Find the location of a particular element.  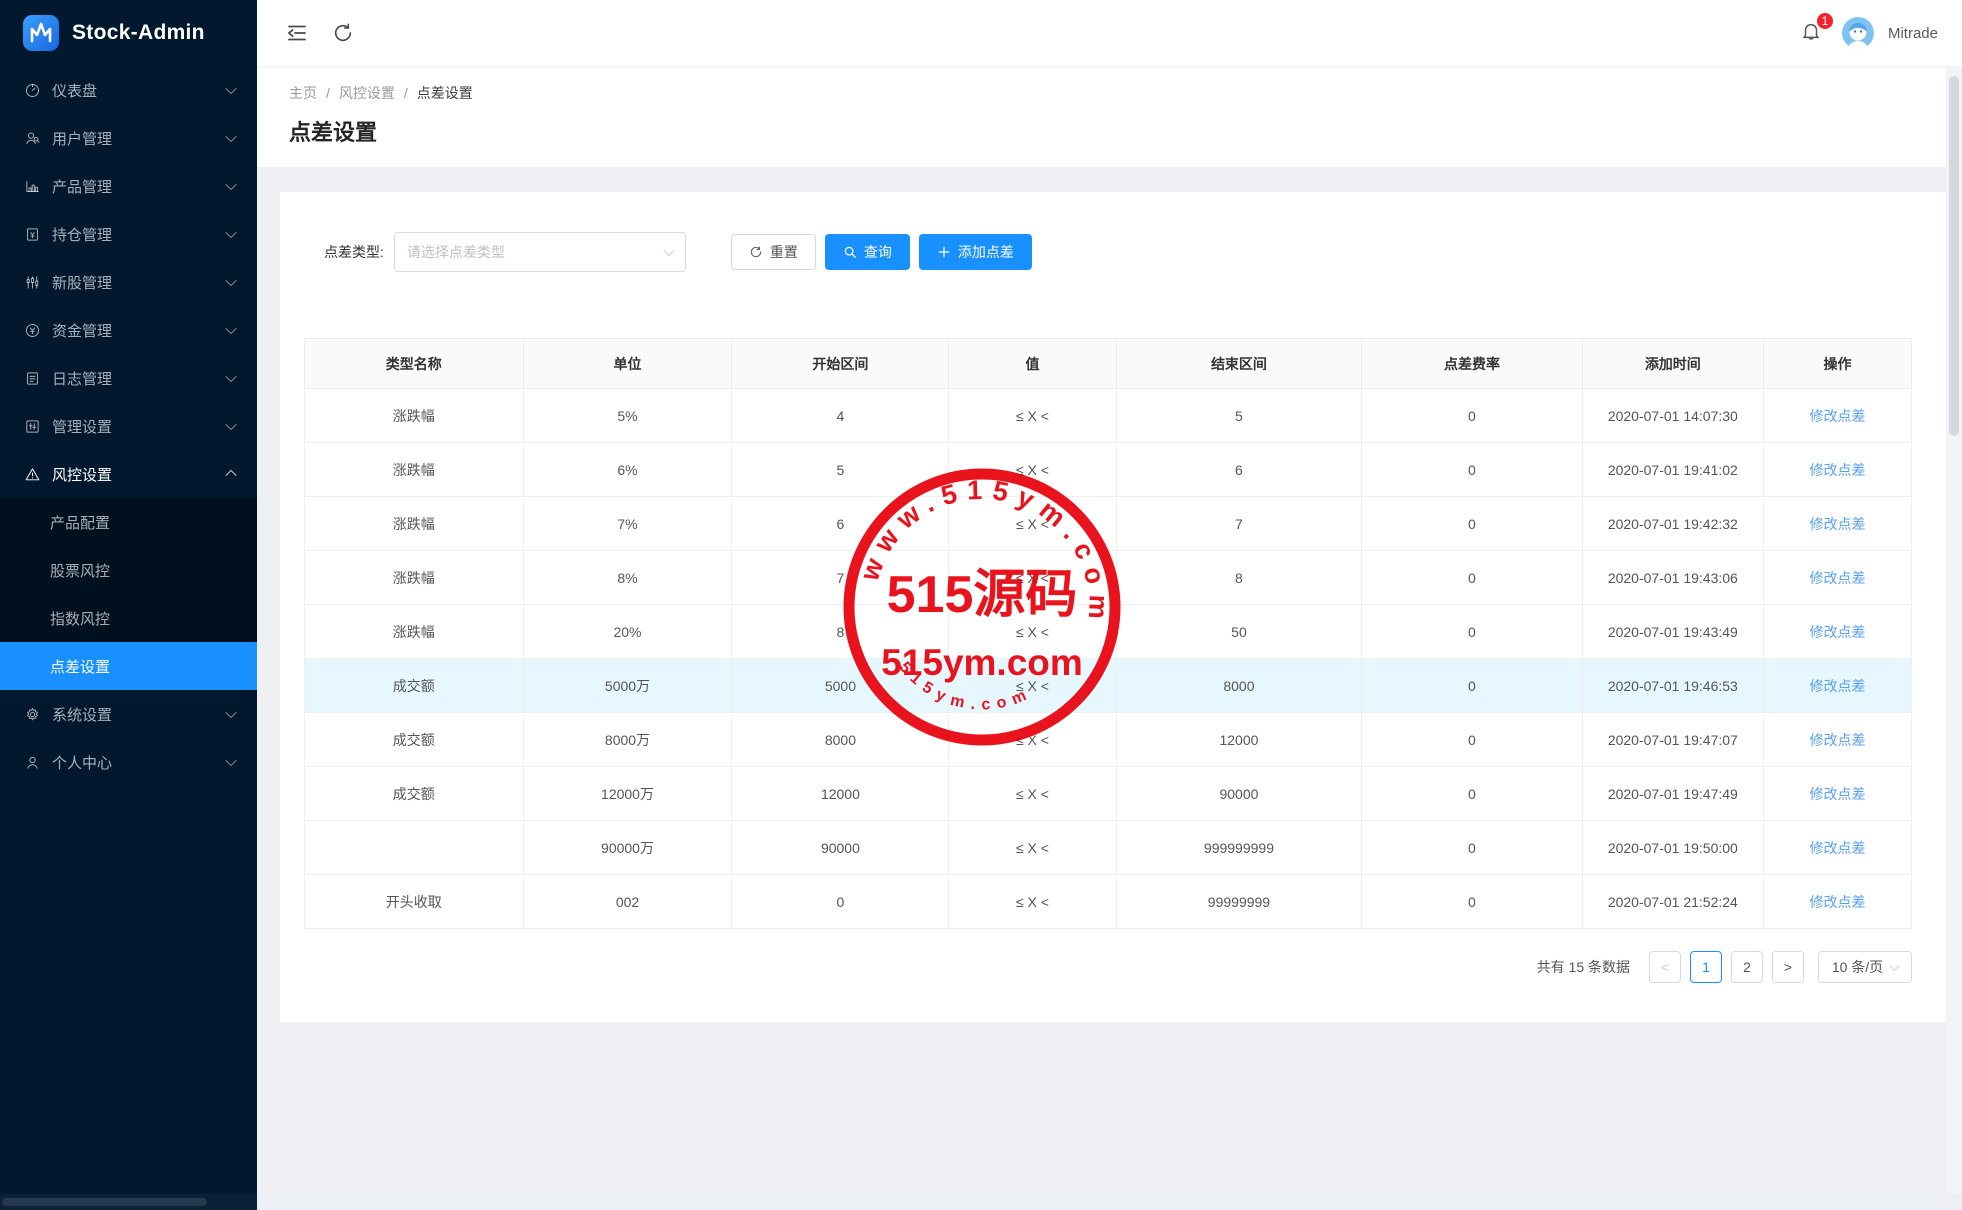

sidebar-subitem-1: 股票风控 is located at coordinates (128, 570).